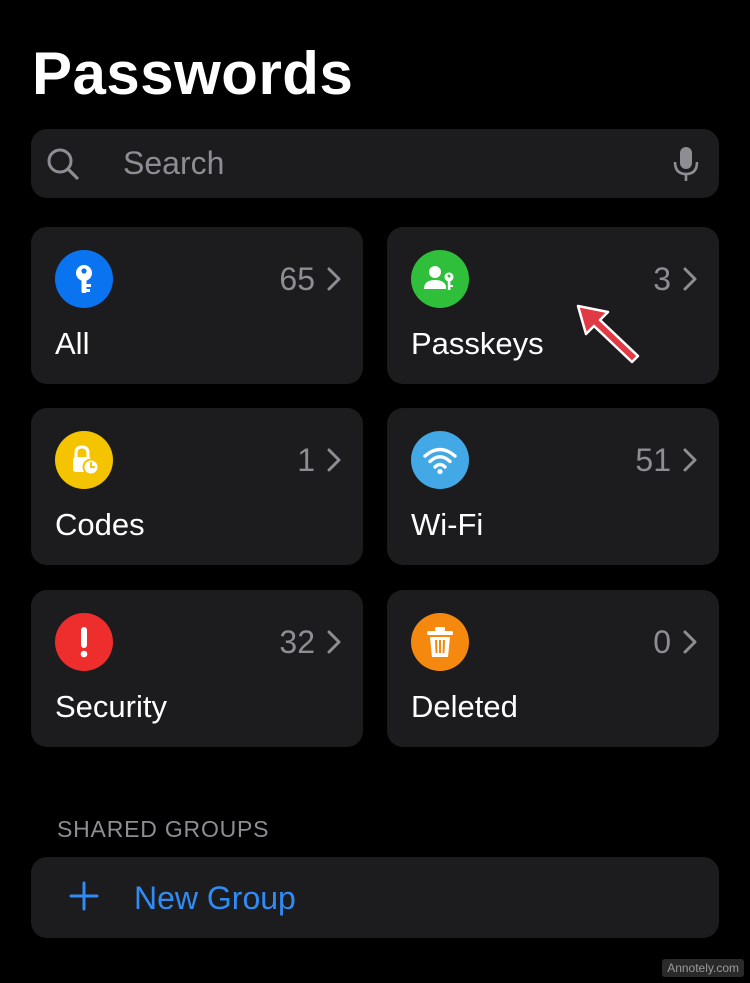 This screenshot has height=983, width=750. Describe the element at coordinates (163, 829) in the screenshot. I see `shared-groups-header: SHARED GROUPS` at that location.